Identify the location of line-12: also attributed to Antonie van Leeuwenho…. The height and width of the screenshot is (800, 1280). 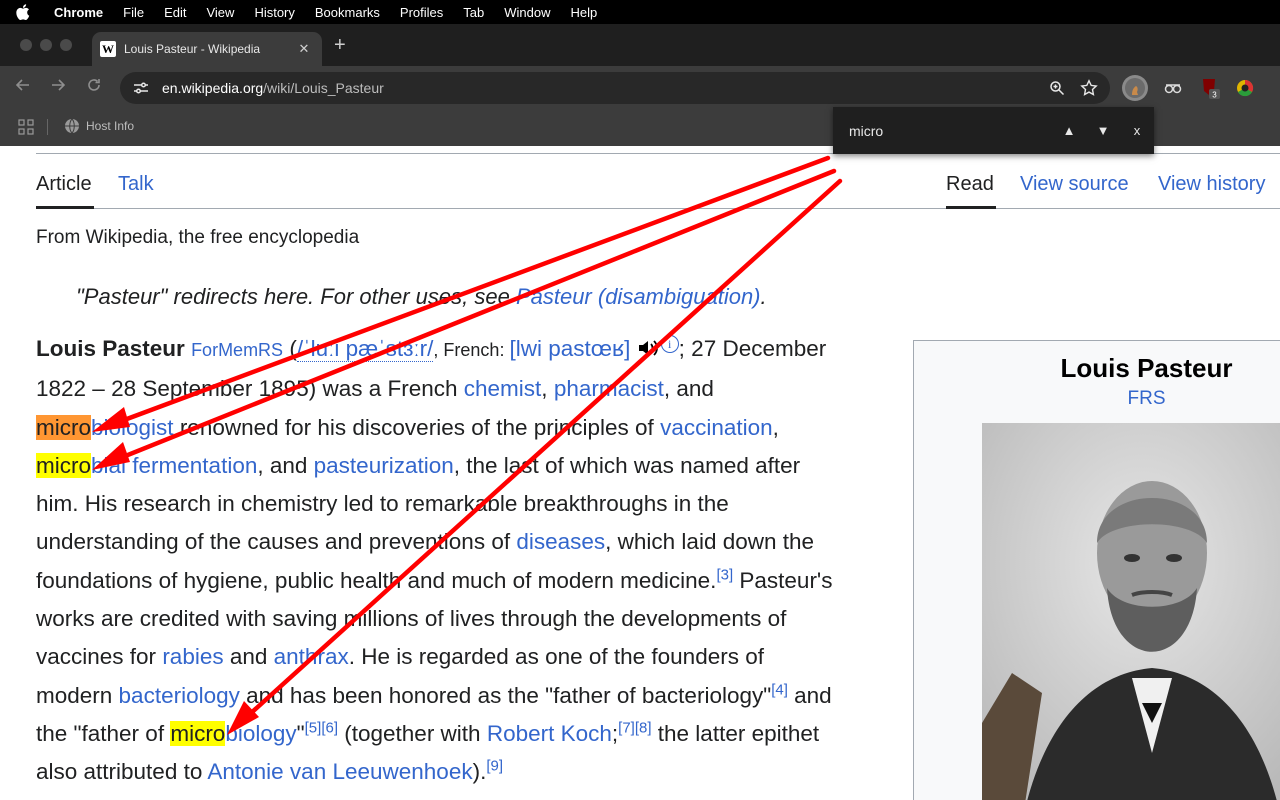
(471, 772).